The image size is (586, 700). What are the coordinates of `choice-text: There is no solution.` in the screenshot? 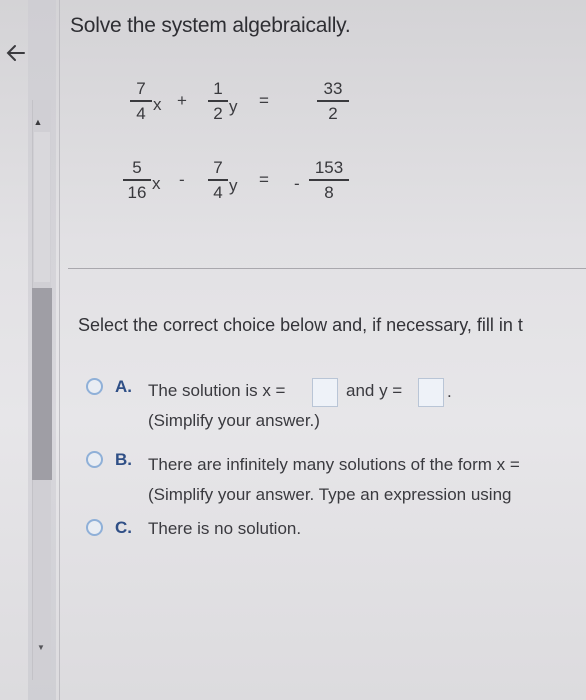 It's located at (225, 528).